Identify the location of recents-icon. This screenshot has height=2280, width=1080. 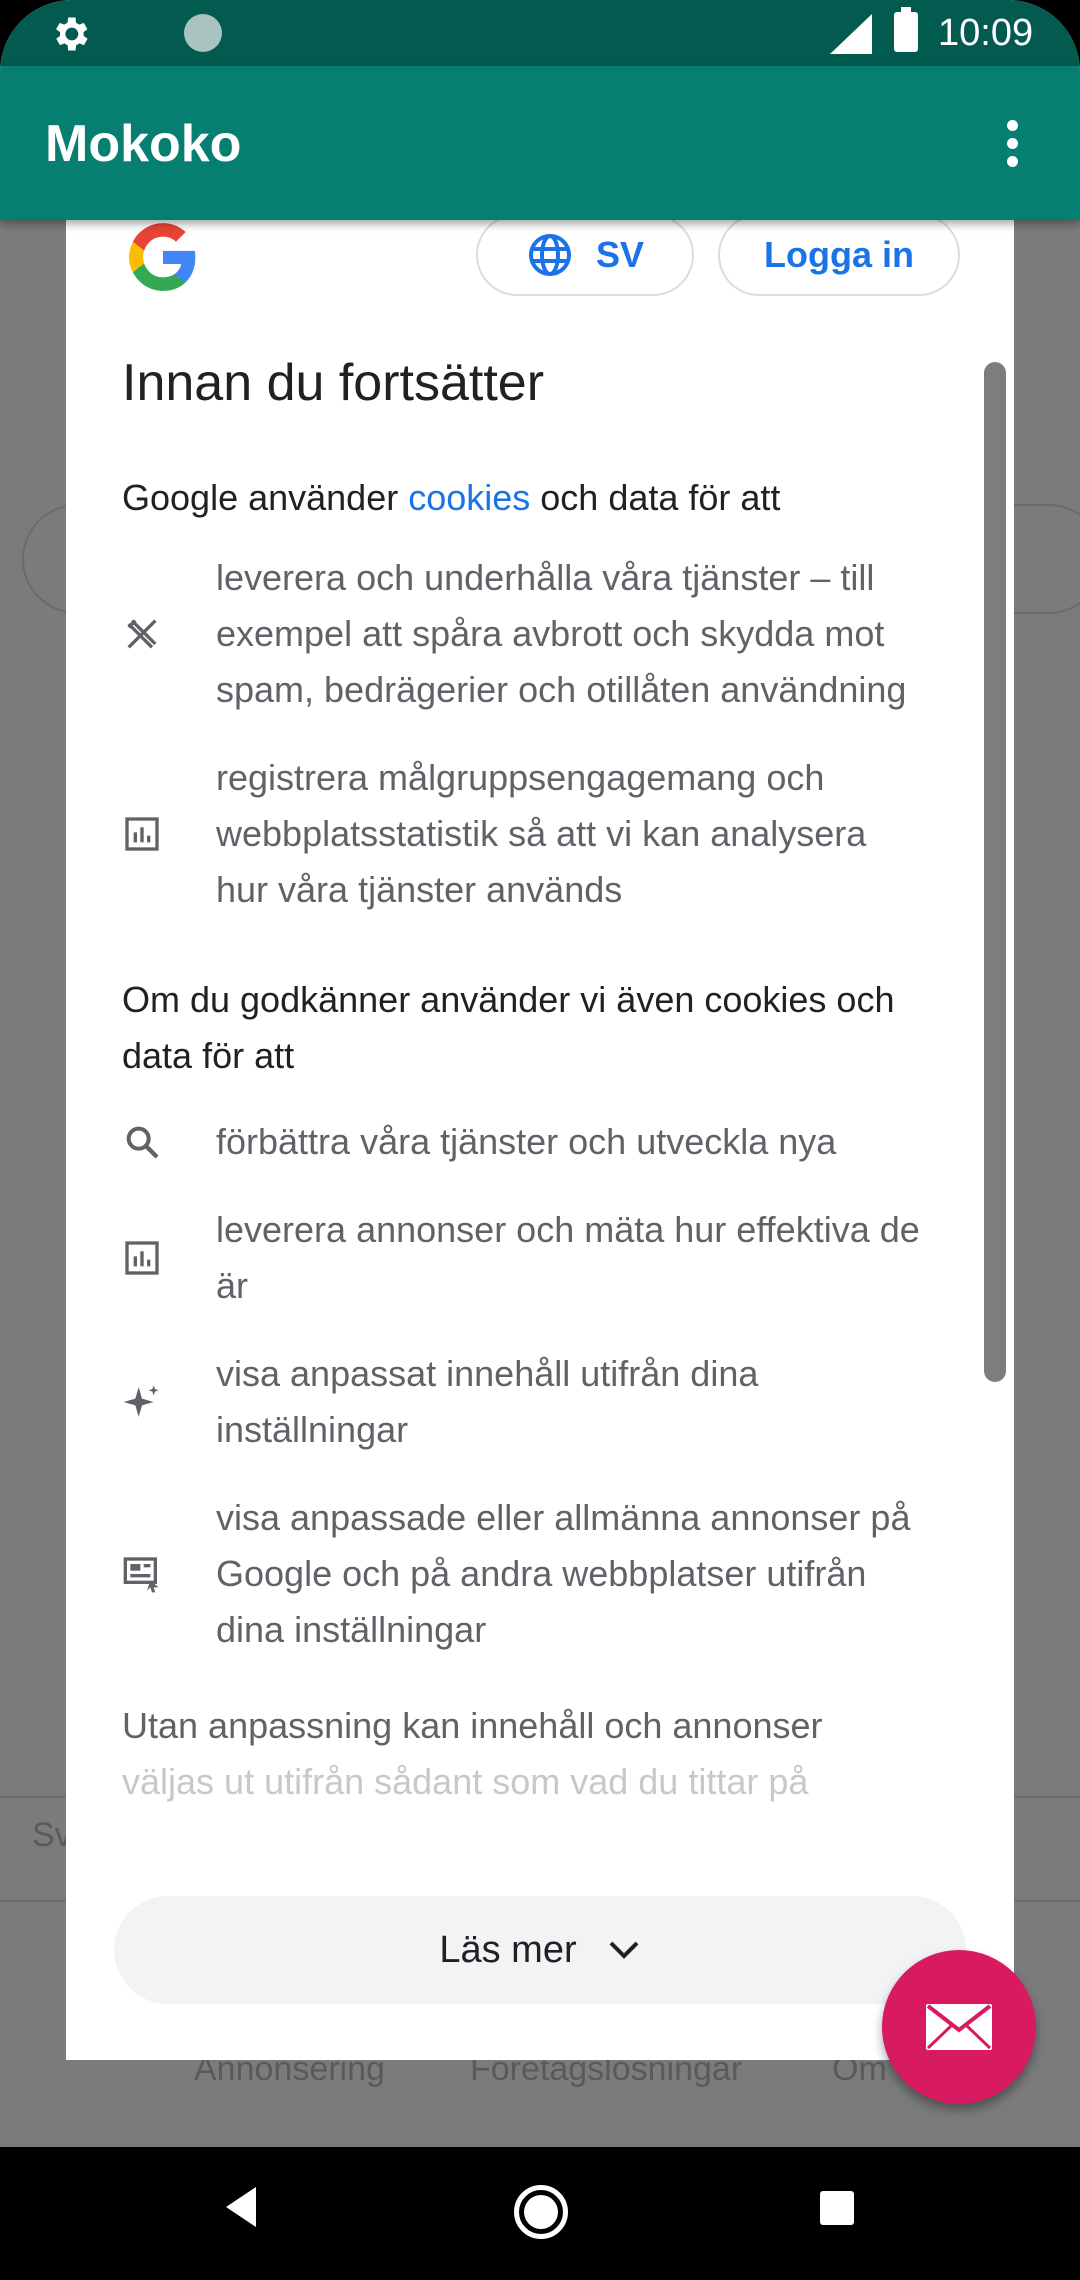
(837, 2208).